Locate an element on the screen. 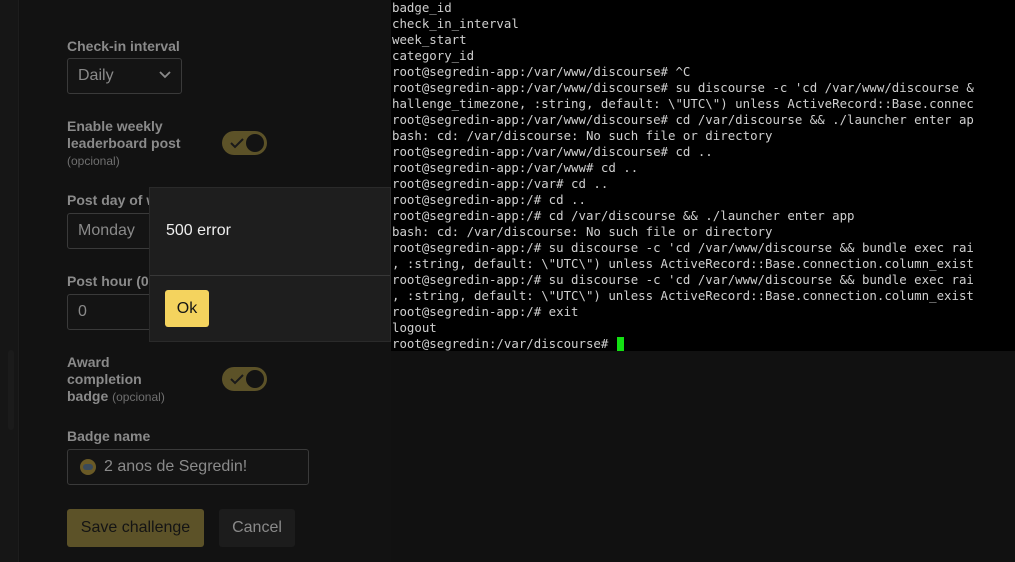 This screenshot has height=562, width=1015. terminal-line: root@segredin-app:/var/www/discourse# ^C is located at coordinates (541, 71).